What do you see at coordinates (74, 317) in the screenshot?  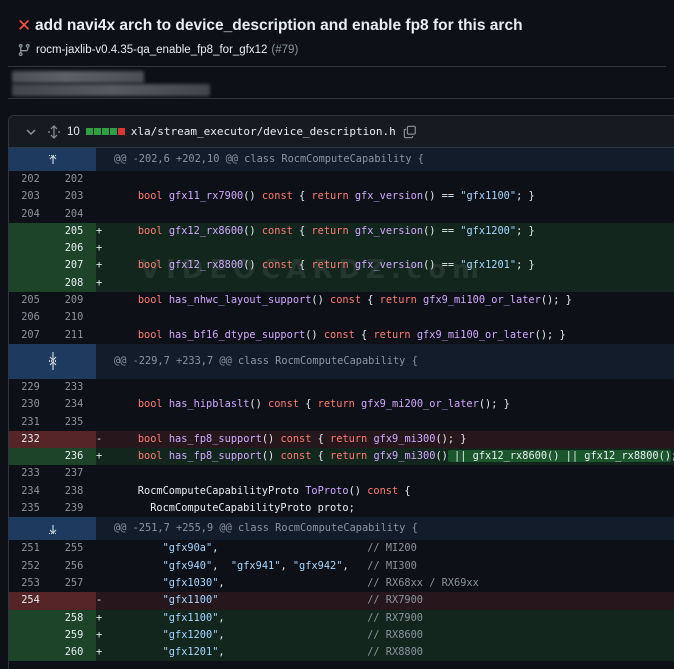 I see `new-line-number: 210` at bounding box center [74, 317].